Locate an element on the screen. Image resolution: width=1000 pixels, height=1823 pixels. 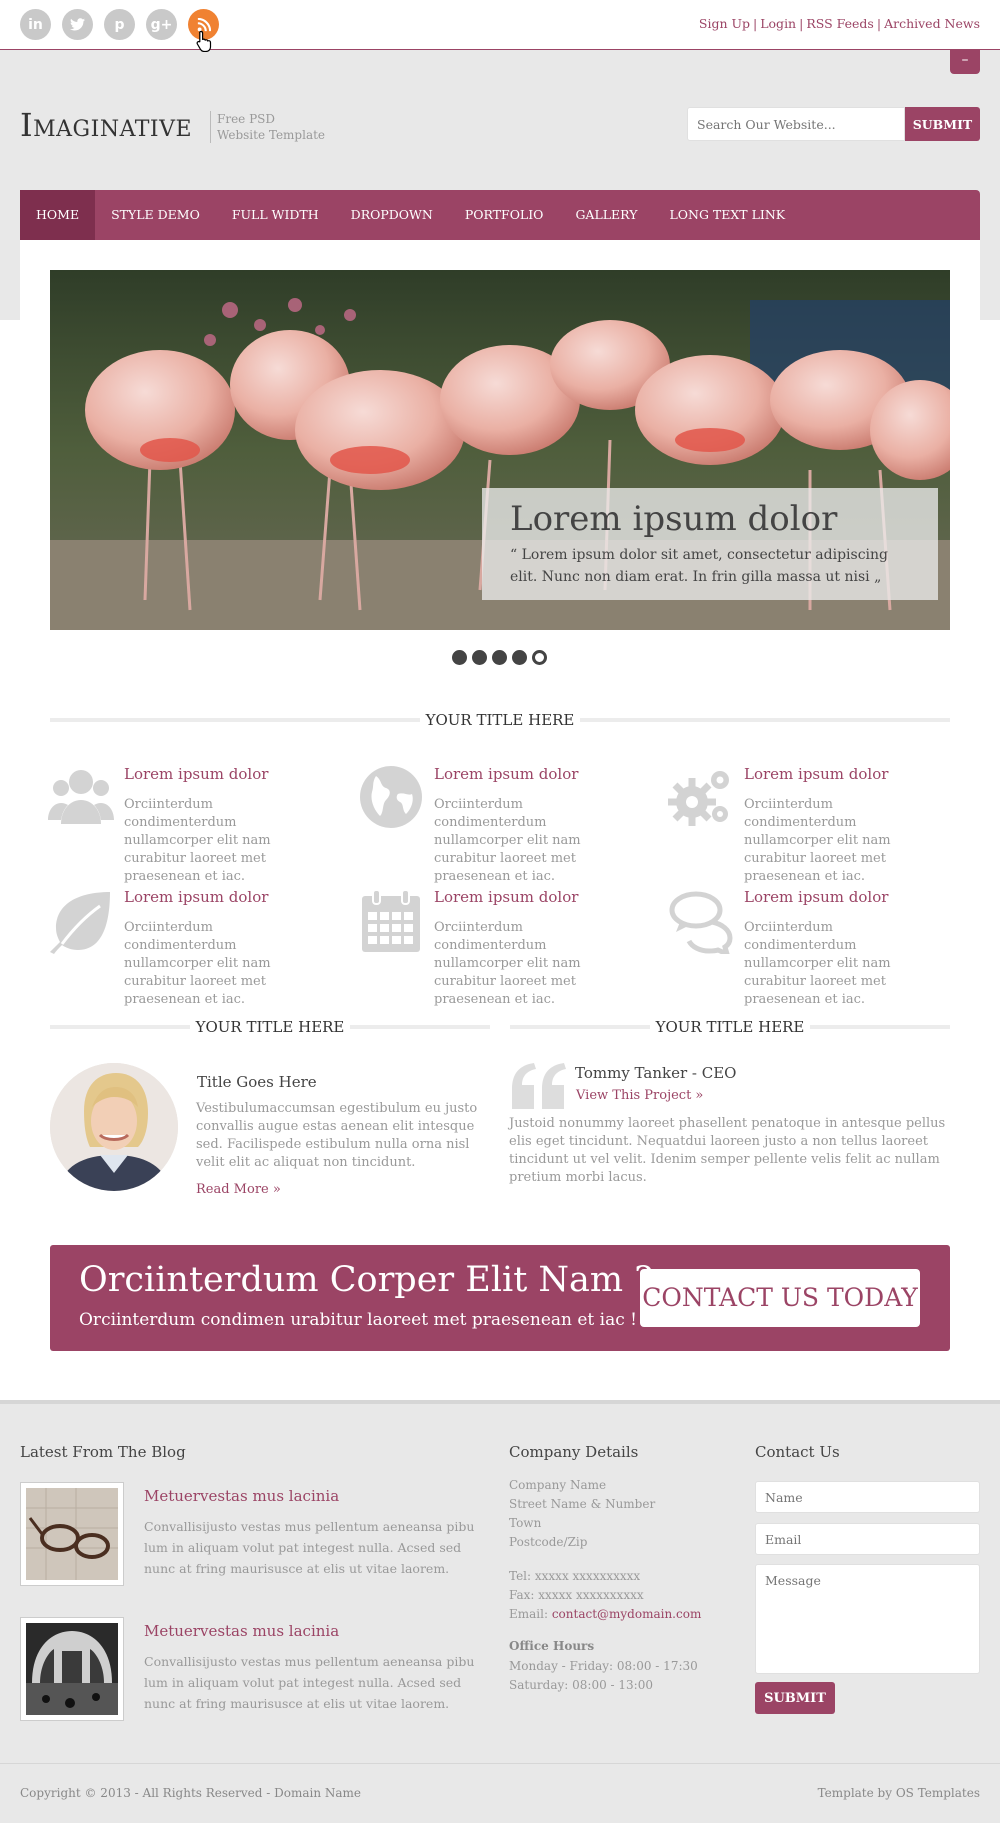
hall-photo is located at coordinates (72, 1669).